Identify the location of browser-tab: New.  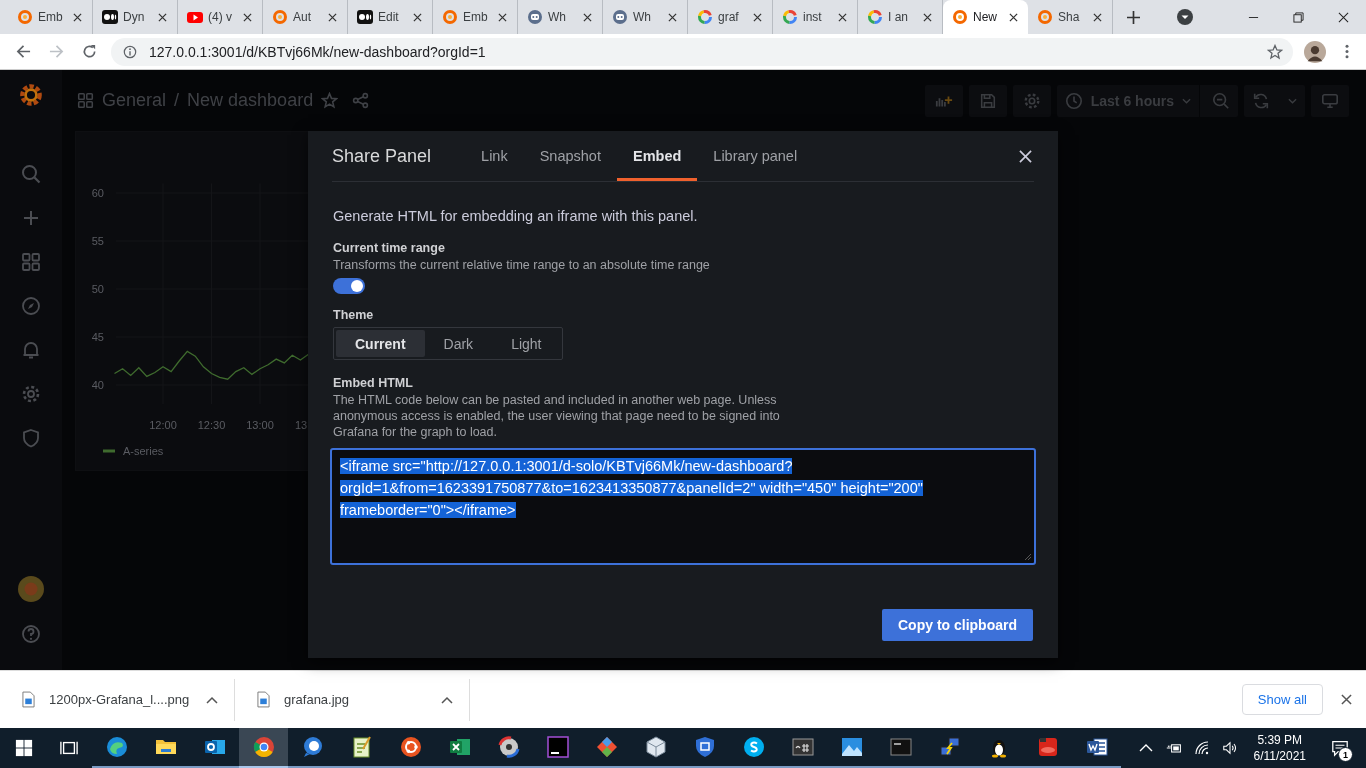
(985, 17).